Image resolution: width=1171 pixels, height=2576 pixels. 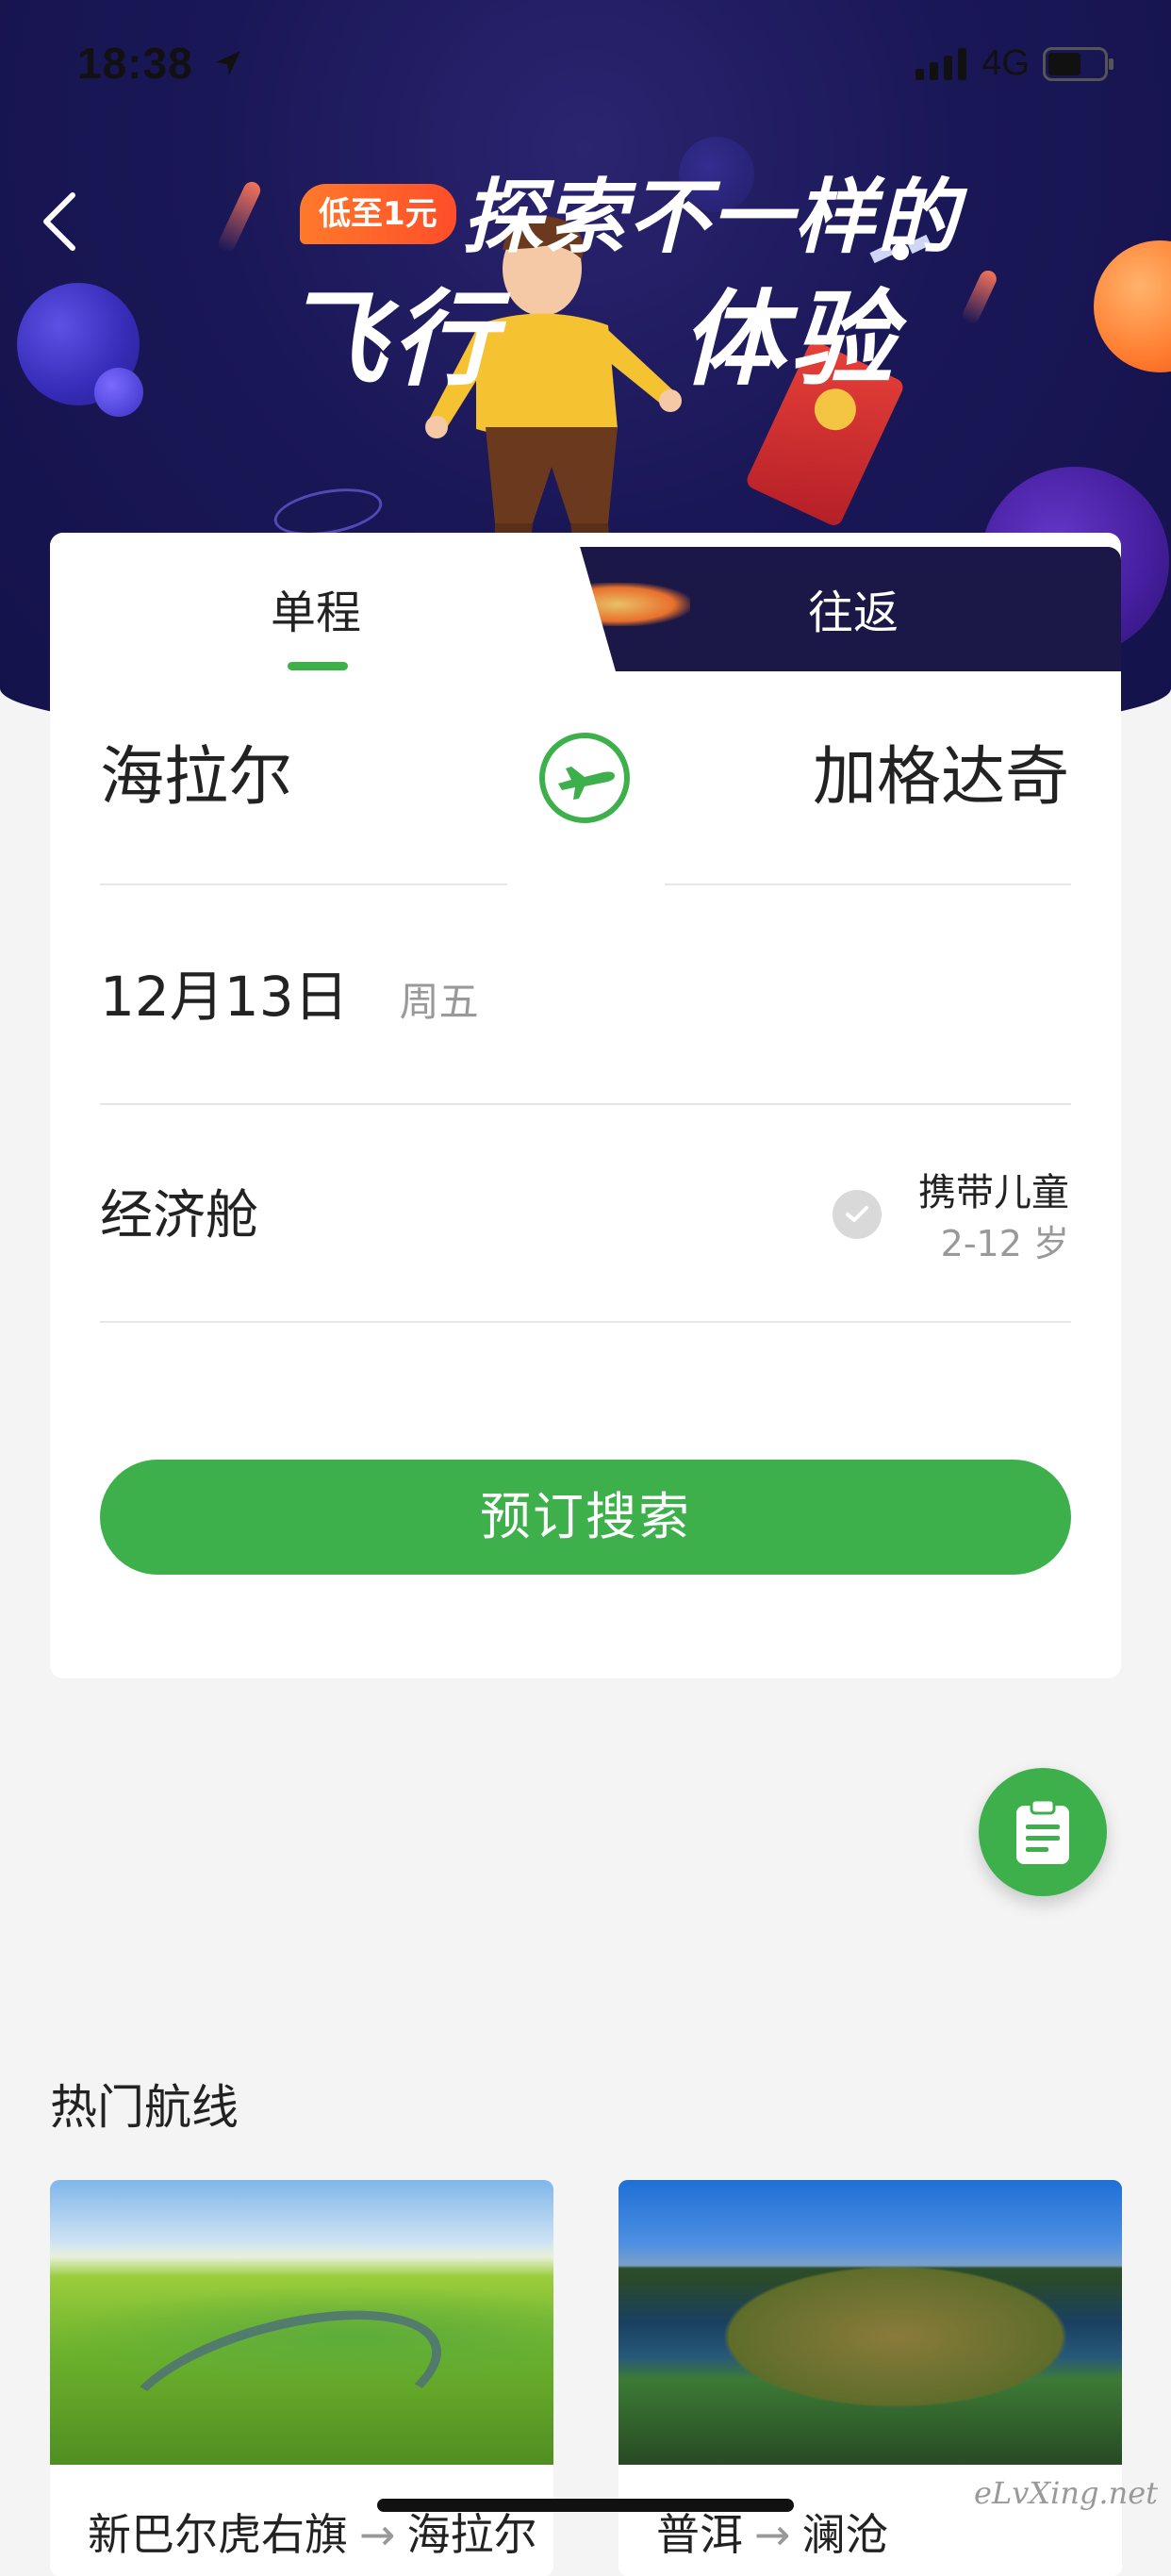 I want to click on active-tab-indicator, so click(x=318, y=666).